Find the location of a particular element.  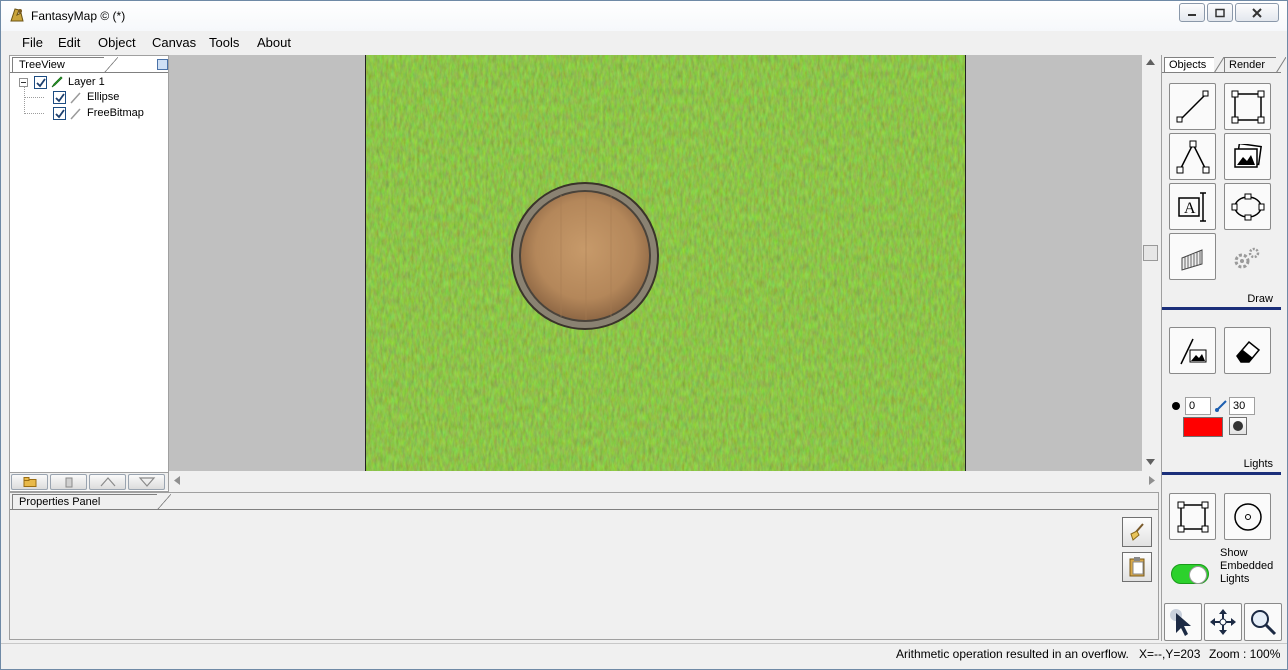

tree-view-panel: TreeView Layer 1 Ellipse FreeBitmap is located at coordinates (89, 273).